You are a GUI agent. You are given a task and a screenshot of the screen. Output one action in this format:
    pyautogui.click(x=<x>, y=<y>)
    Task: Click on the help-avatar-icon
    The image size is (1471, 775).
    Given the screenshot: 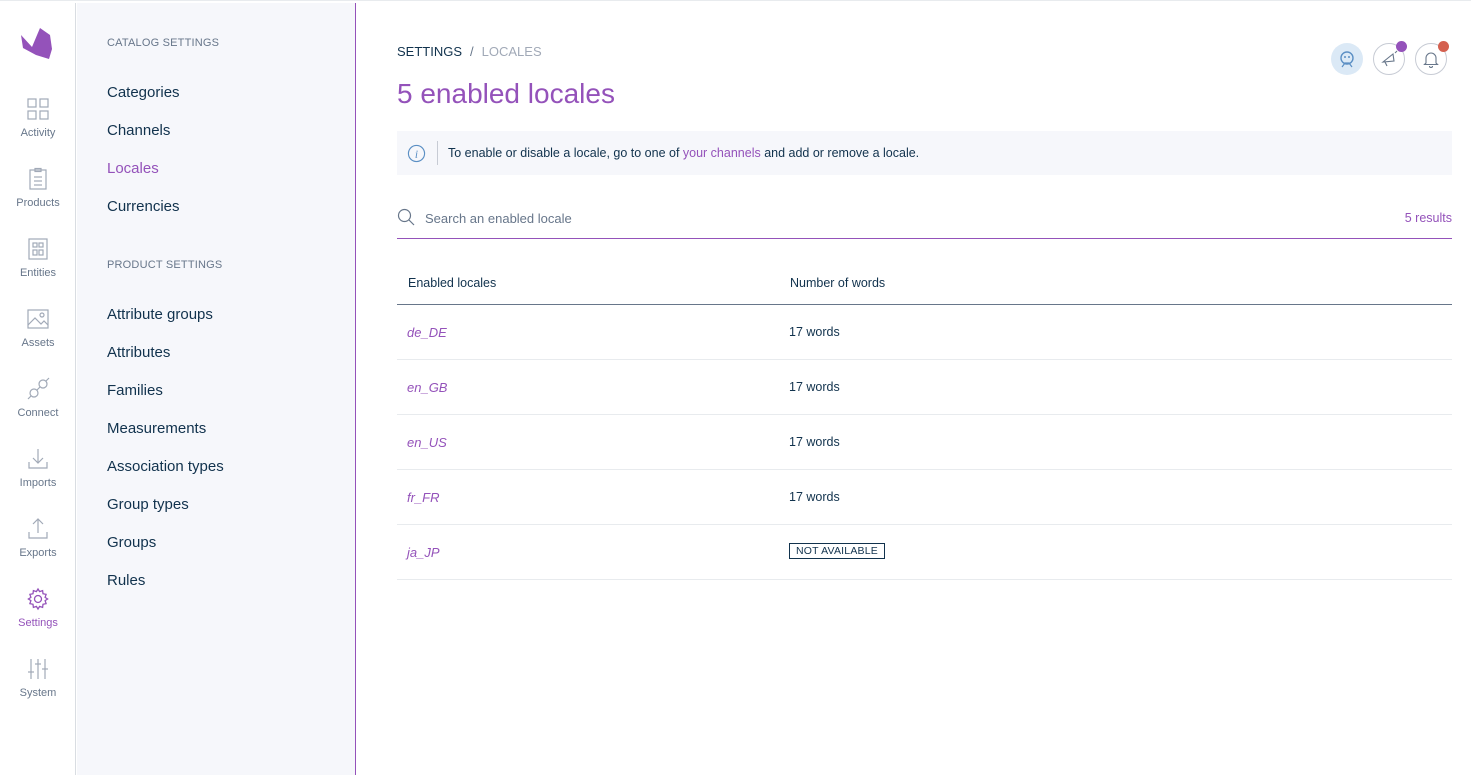 What is the action you would take?
    pyautogui.click(x=1347, y=59)
    